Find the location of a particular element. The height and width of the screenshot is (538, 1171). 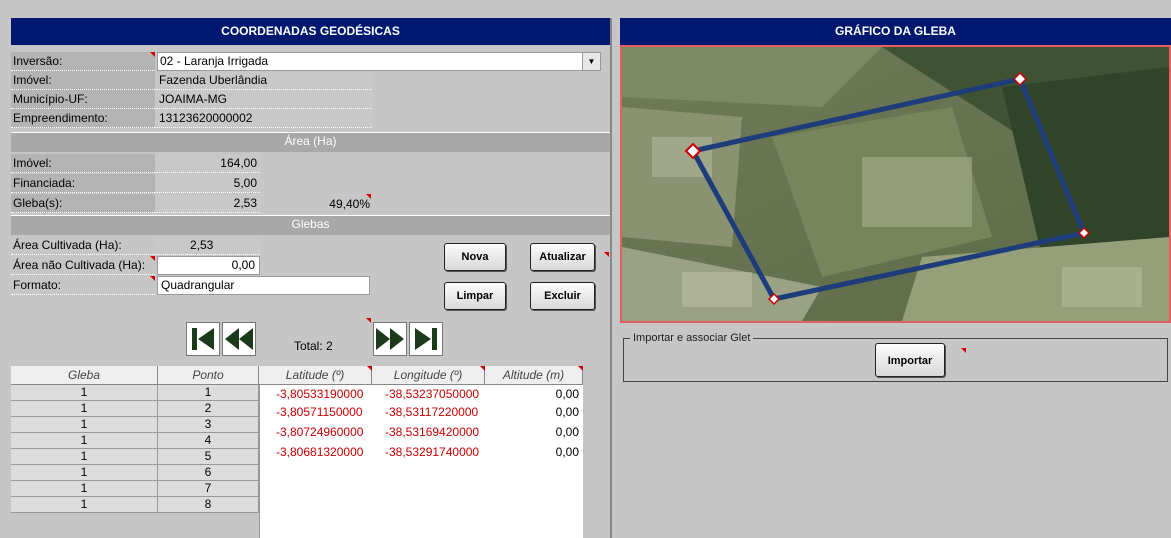

header-gleba: Gleba is located at coordinates (84, 375).